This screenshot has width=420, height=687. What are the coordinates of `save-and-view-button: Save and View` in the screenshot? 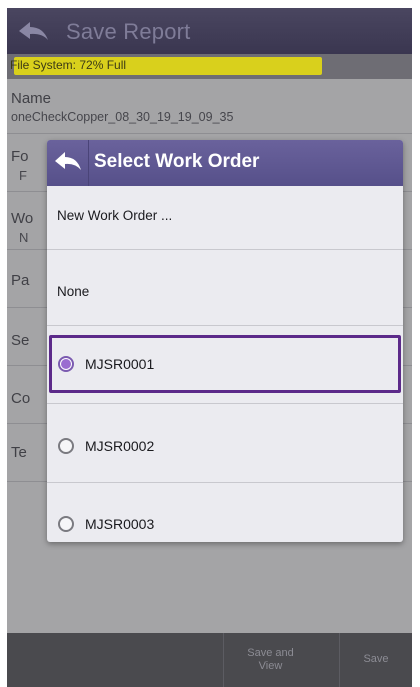 It's located at (270, 660).